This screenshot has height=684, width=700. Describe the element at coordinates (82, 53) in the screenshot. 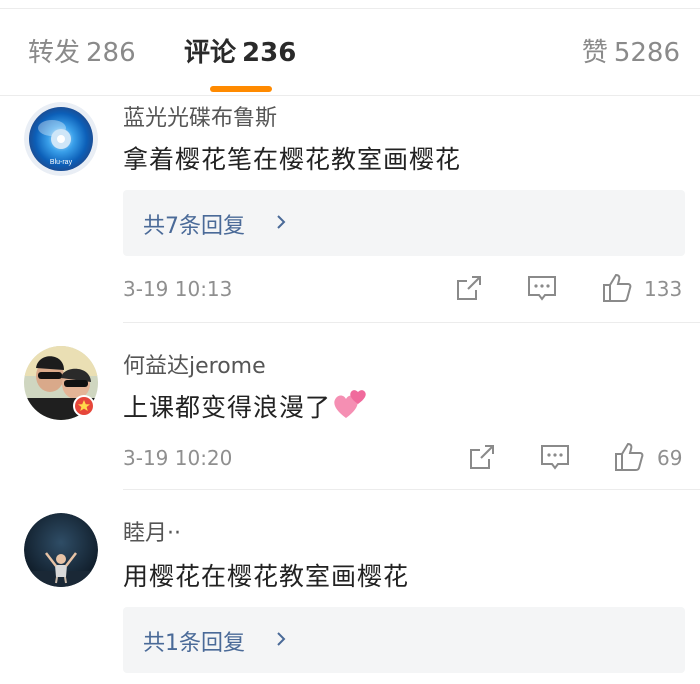

I see `tab-reposts: 转发 286` at that location.